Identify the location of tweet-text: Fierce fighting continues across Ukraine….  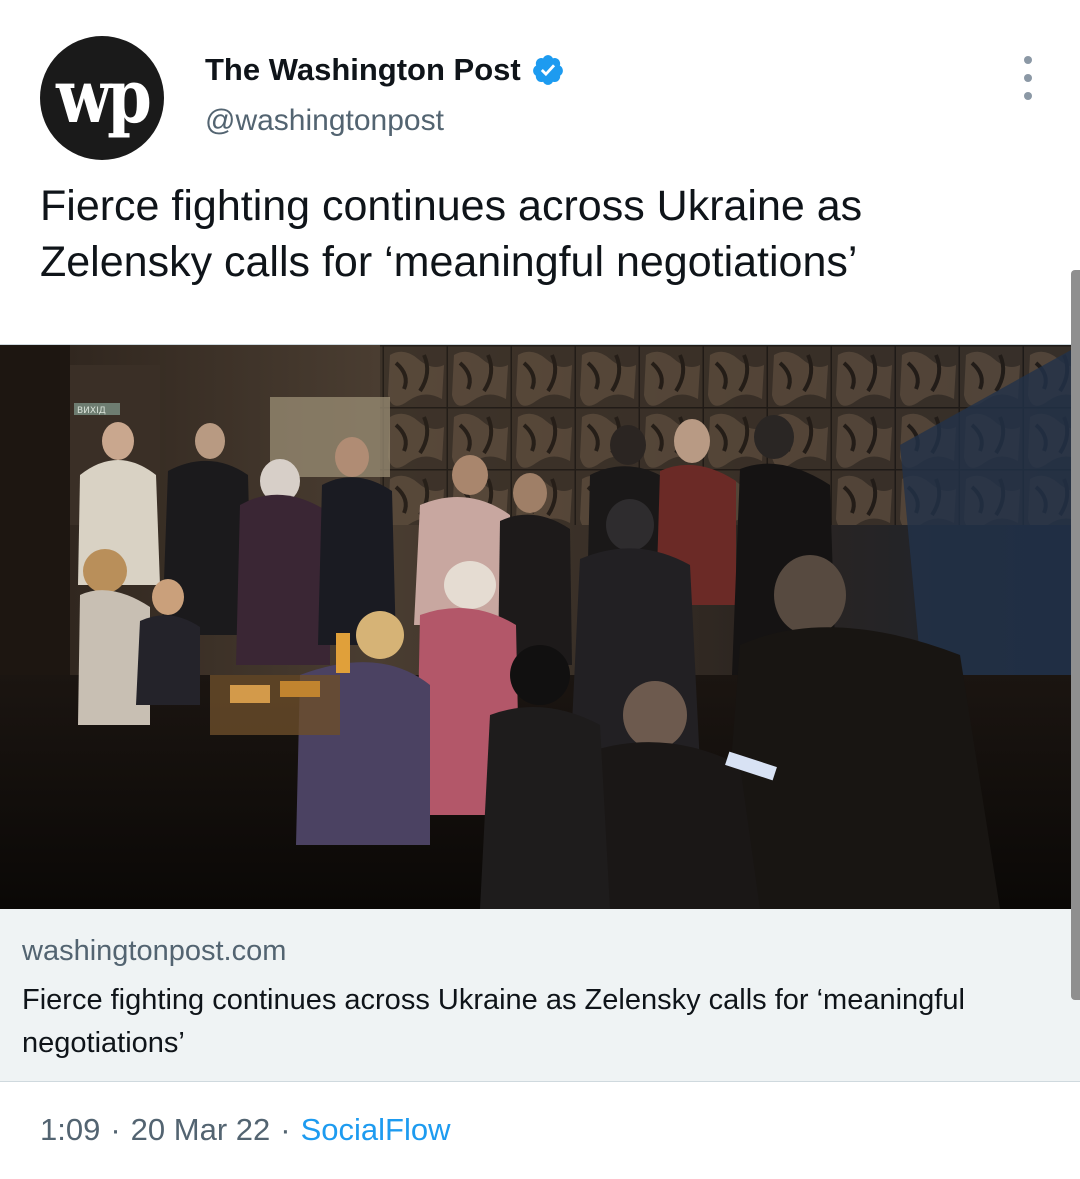
(451, 234).